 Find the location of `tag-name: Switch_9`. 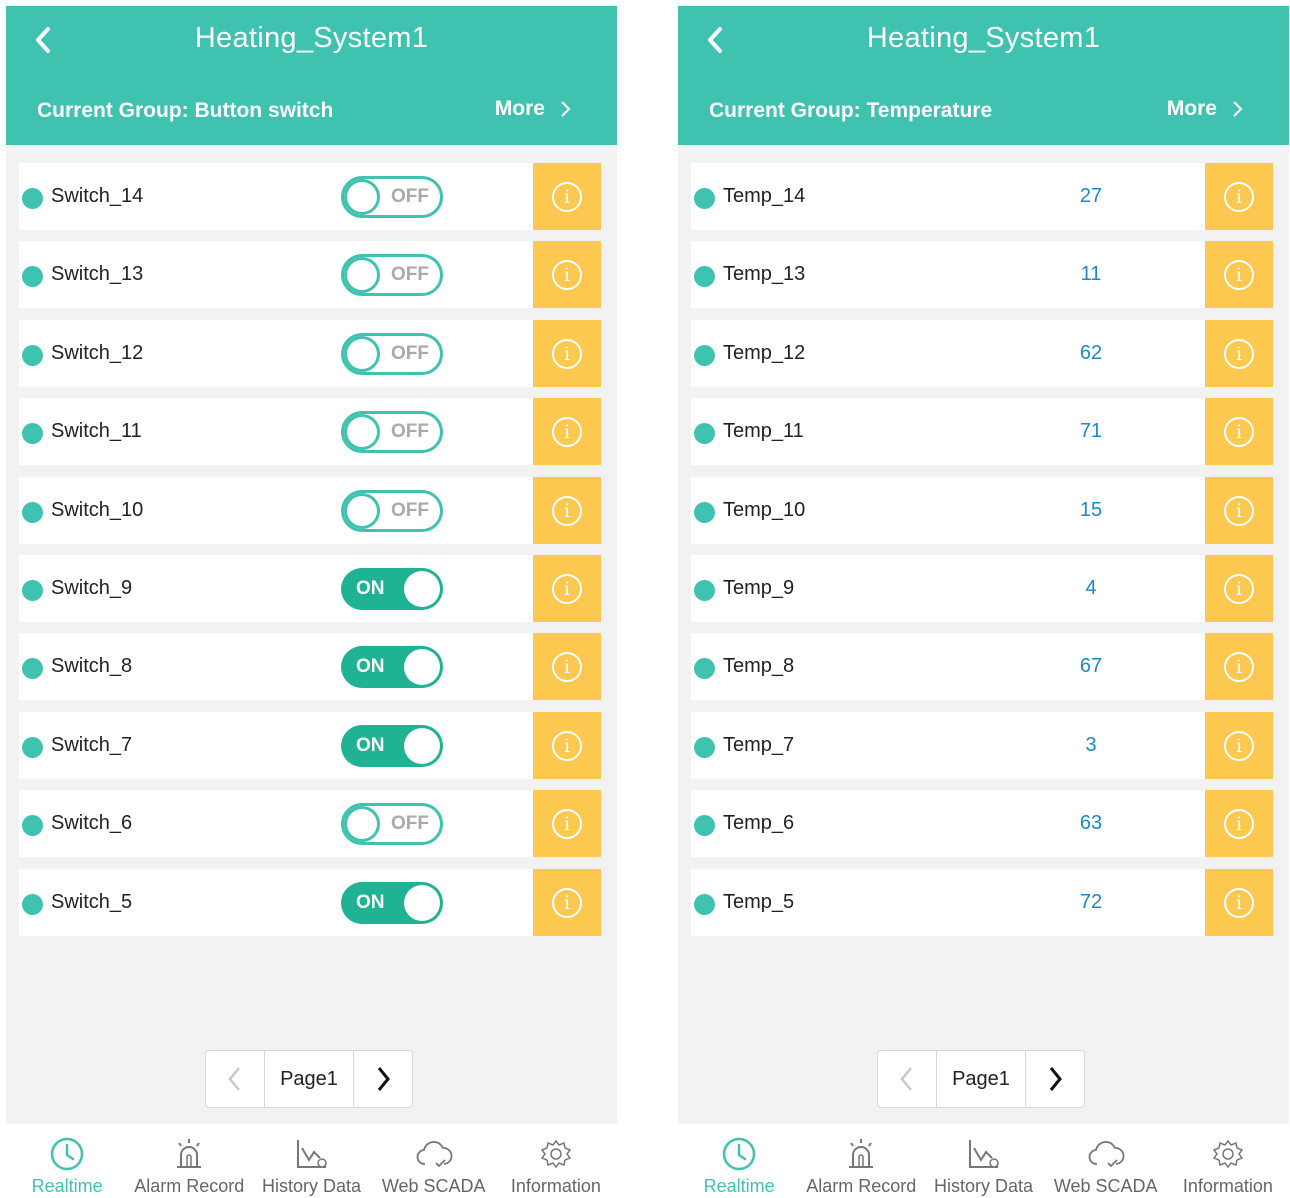

tag-name: Switch_9 is located at coordinates (92, 588).